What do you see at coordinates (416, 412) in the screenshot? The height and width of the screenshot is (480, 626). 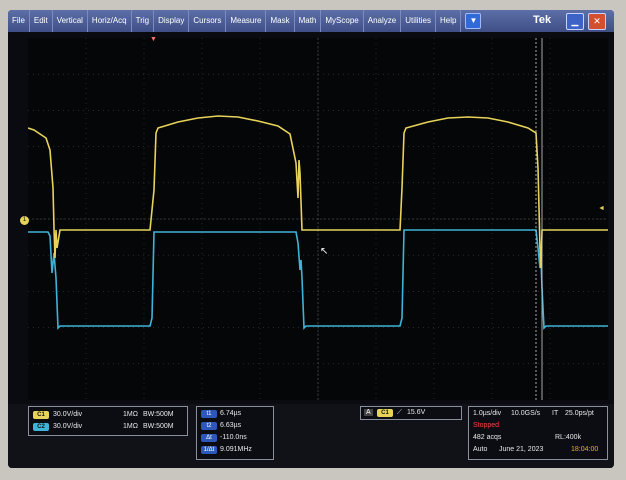 I see `trigger-level: 15.6V` at bounding box center [416, 412].